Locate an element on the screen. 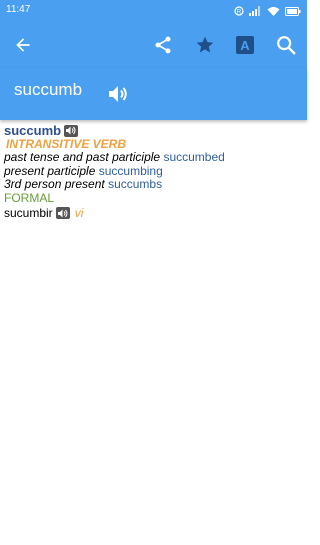 This screenshot has width=320, height=545. form-row: 3rd person present succumbs is located at coordinates (153, 185).